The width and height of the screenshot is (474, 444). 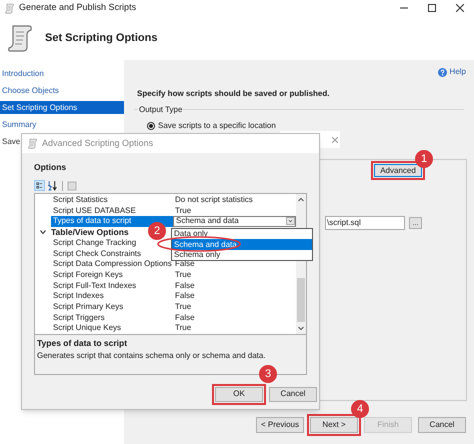 I want to click on page-title: Set Scripting Options, so click(x=101, y=38).